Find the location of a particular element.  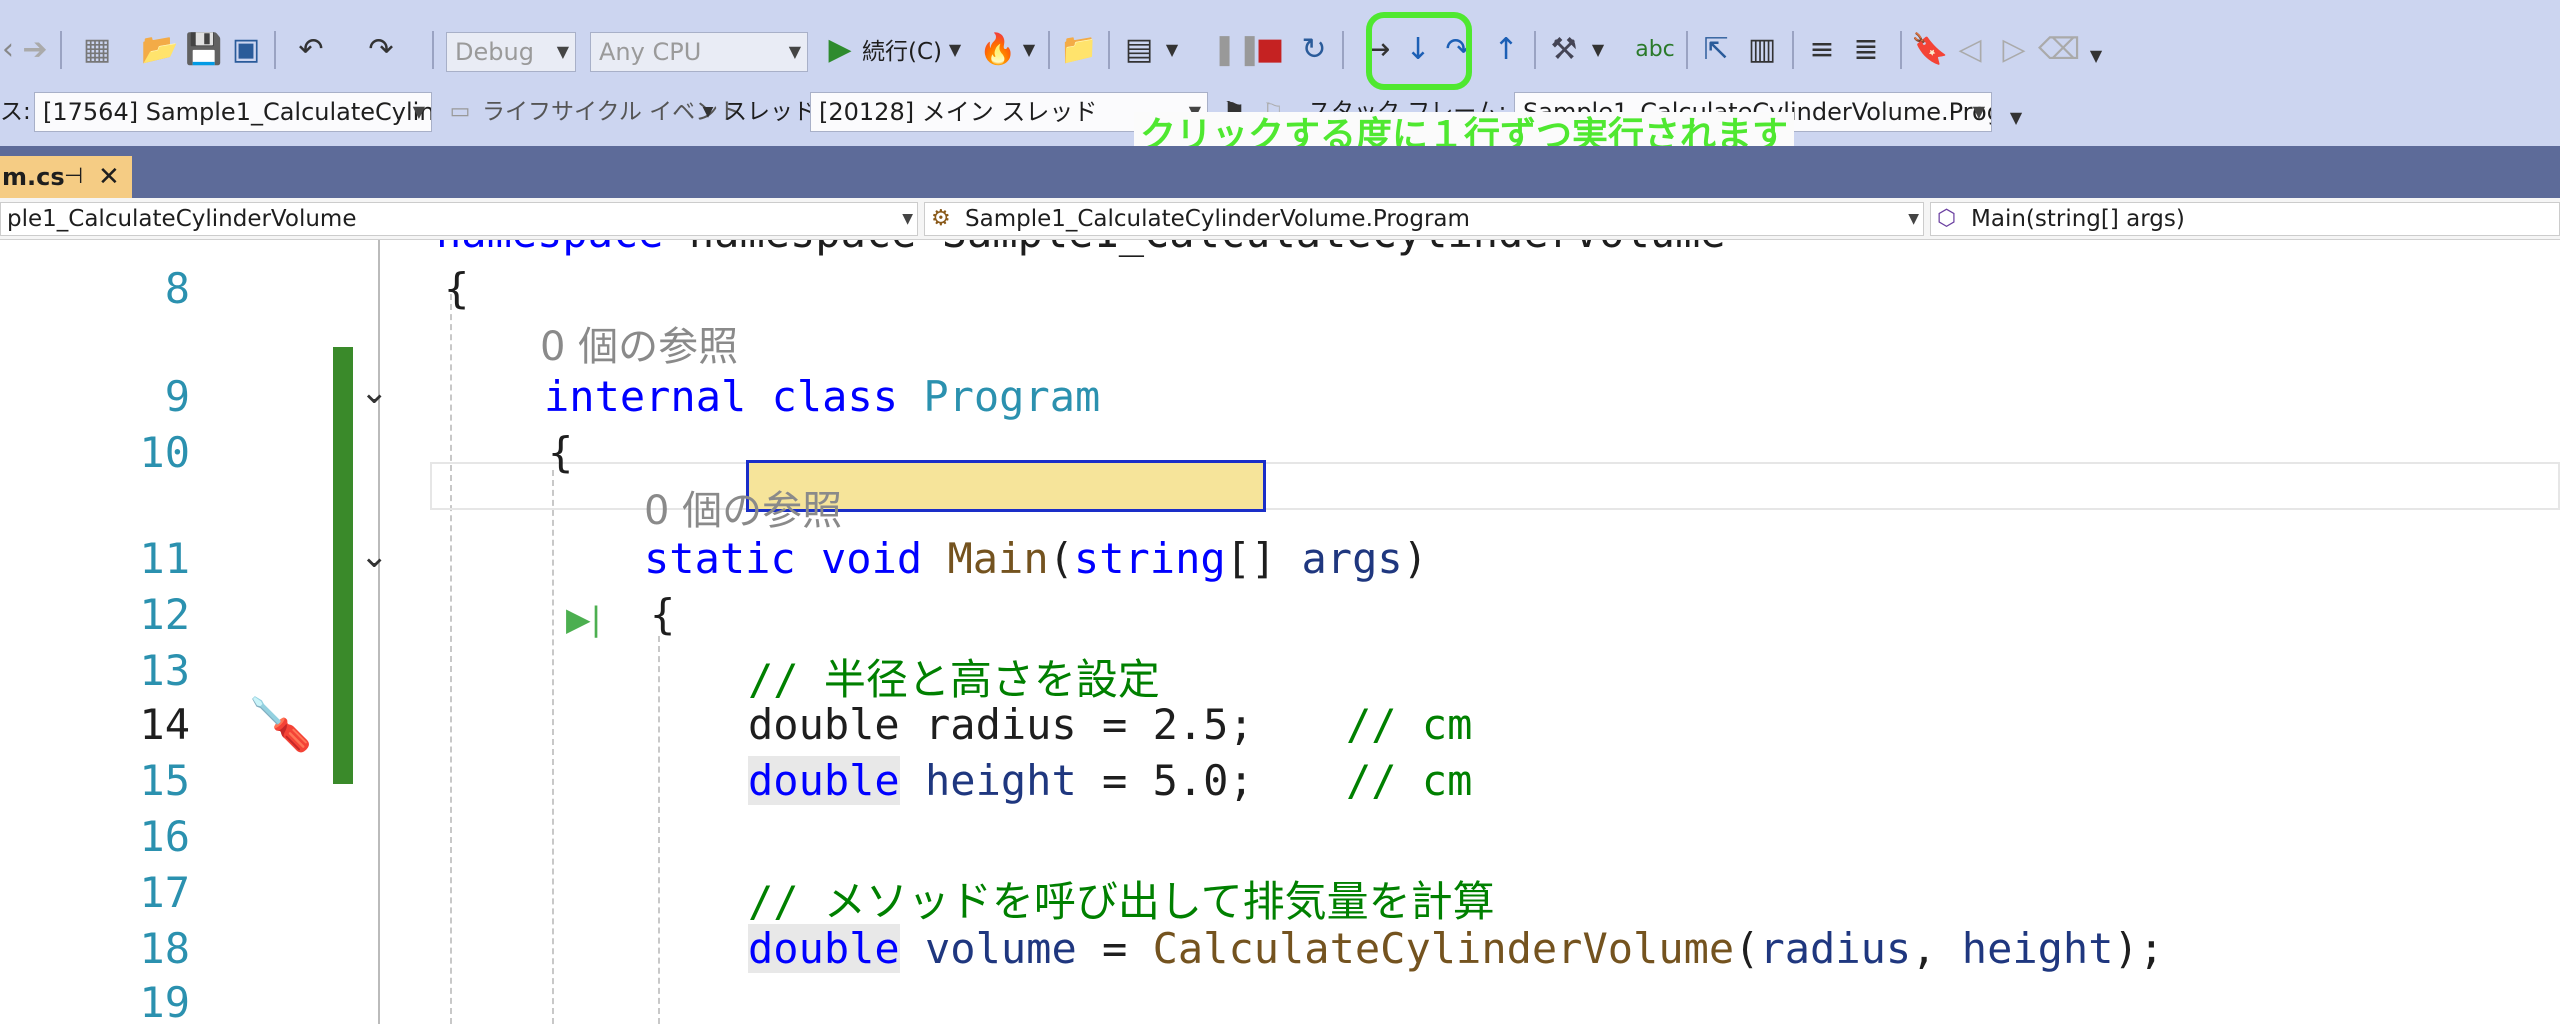

line-number: 18 is located at coordinates (164, 948).